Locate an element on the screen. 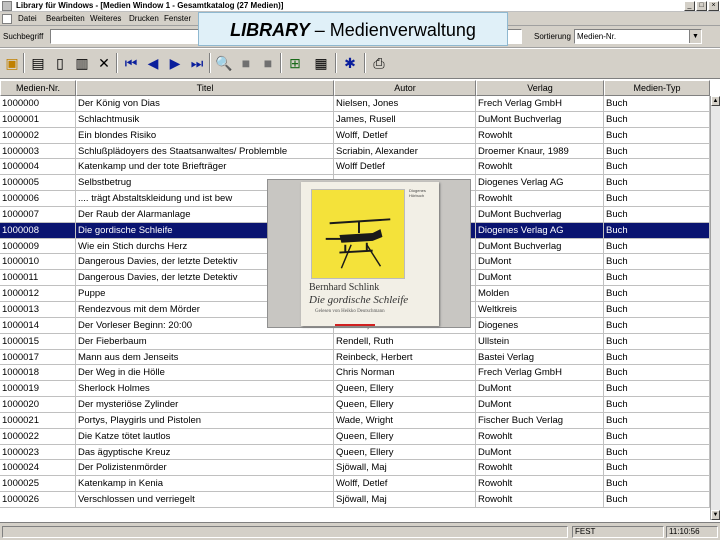  cell-verlag: Bastei Verlag is located at coordinates (540, 357).